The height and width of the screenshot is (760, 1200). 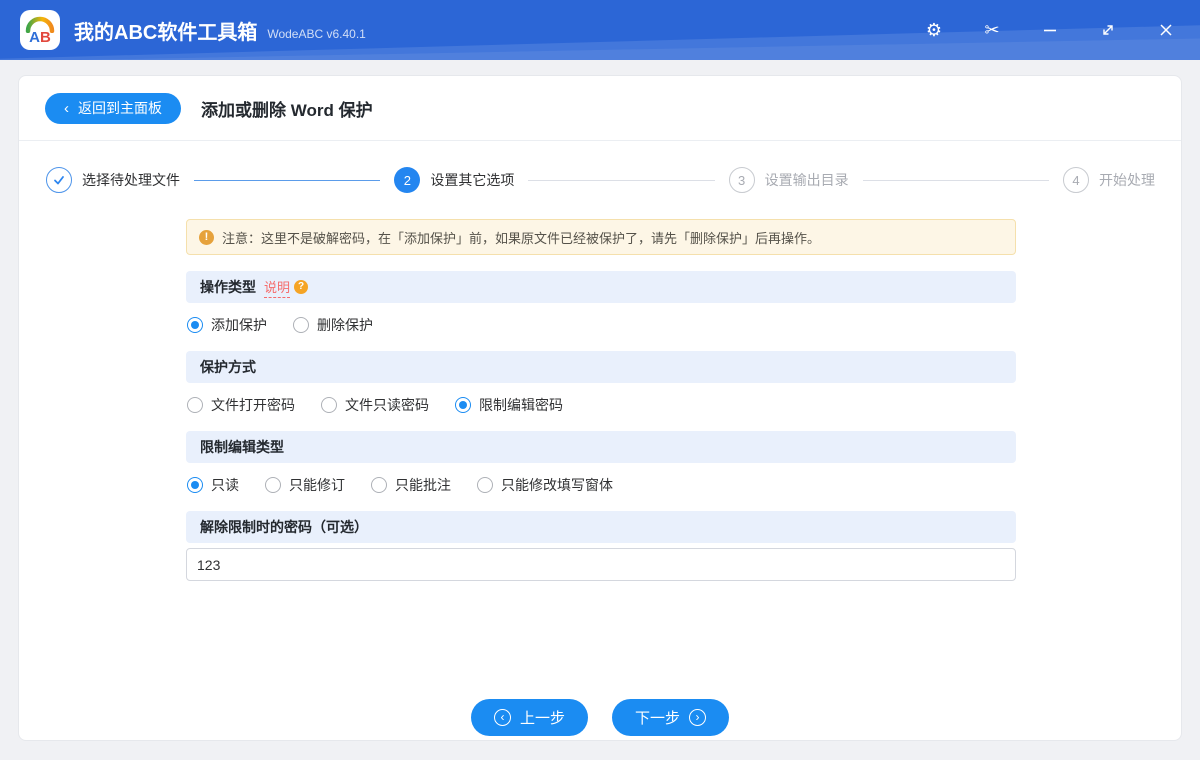 I want to click on radio-edit-restriction-password: 限制编辑密码, so click(x=509, y=405).